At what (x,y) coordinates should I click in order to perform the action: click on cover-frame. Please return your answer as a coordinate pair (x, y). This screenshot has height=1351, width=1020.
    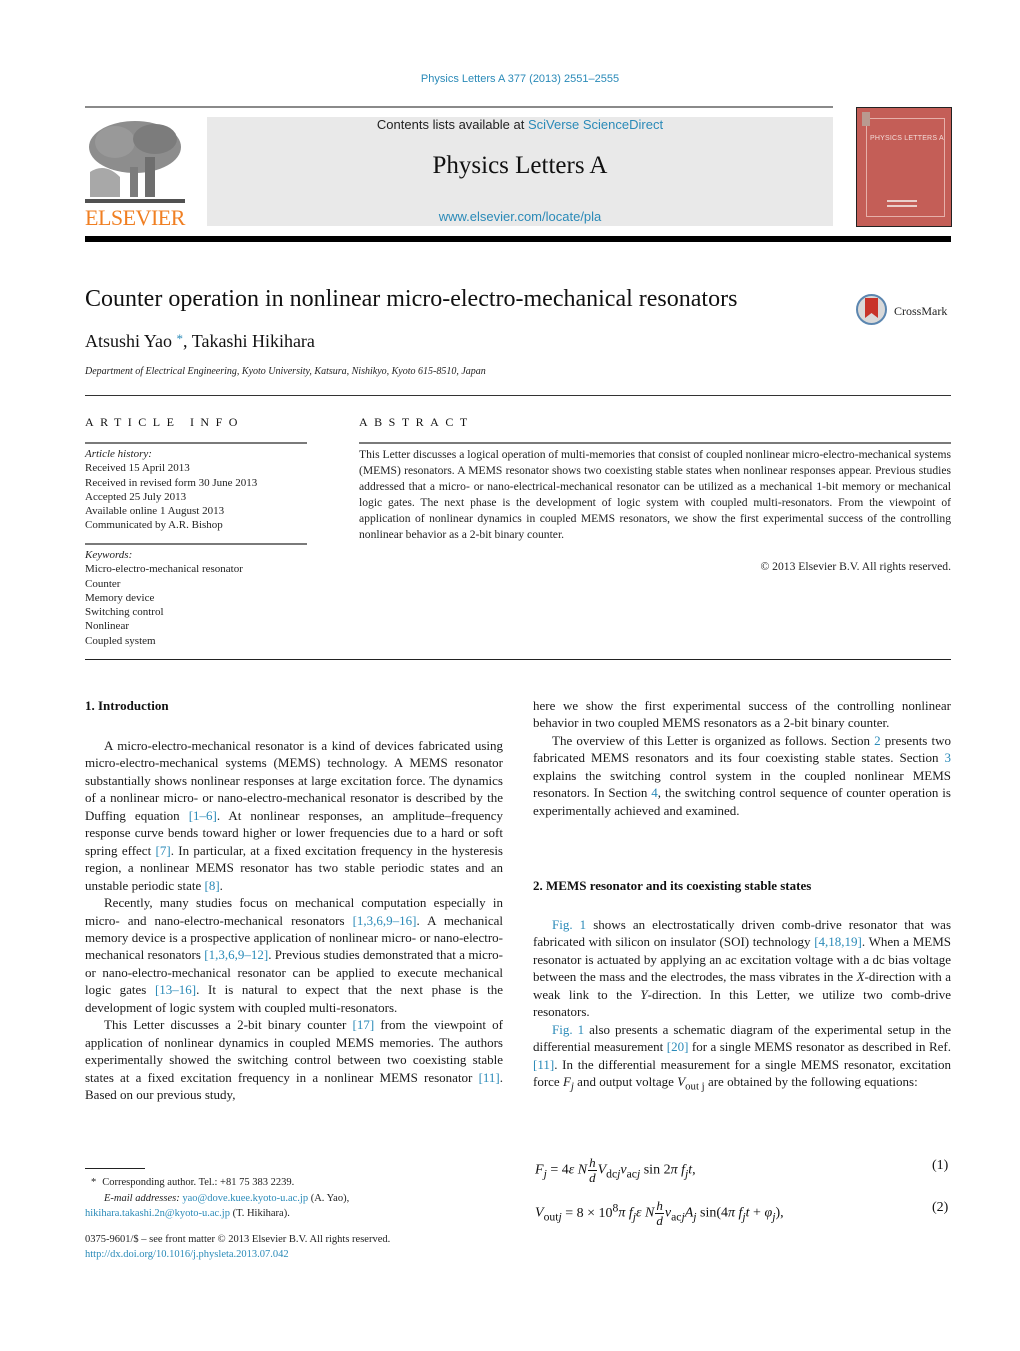
    Looking at the image, I should click on (905, 167).